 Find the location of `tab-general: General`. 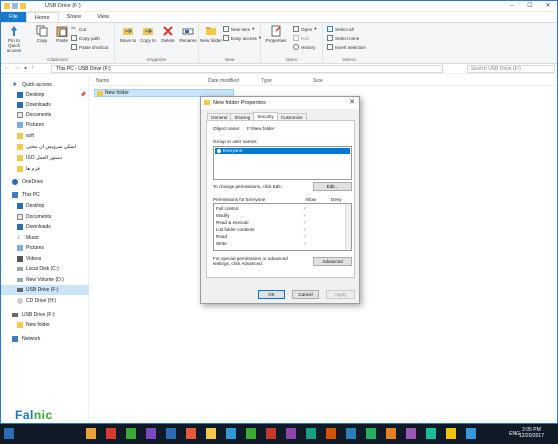

tab-general: General is located at coordinates (219, 116).